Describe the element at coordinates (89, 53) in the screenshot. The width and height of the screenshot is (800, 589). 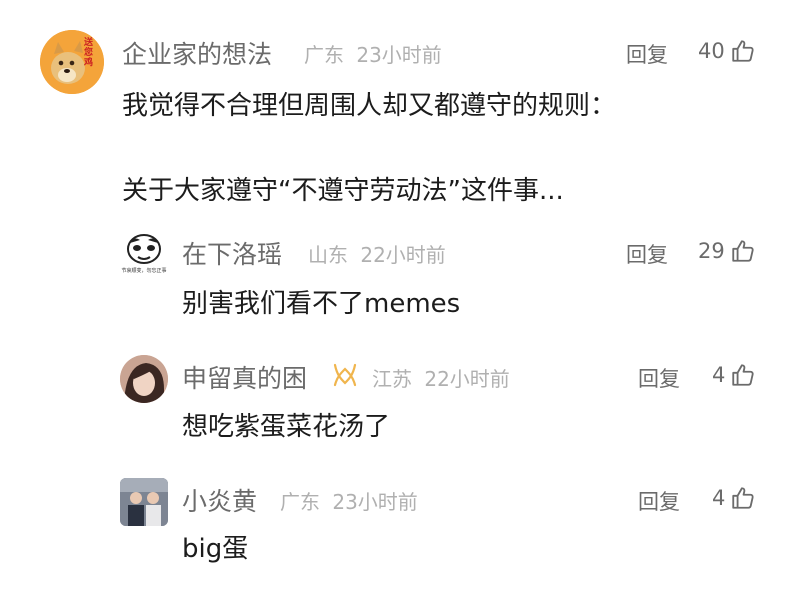
I see `avatar-sticker-text: 送您鸡` at that location.